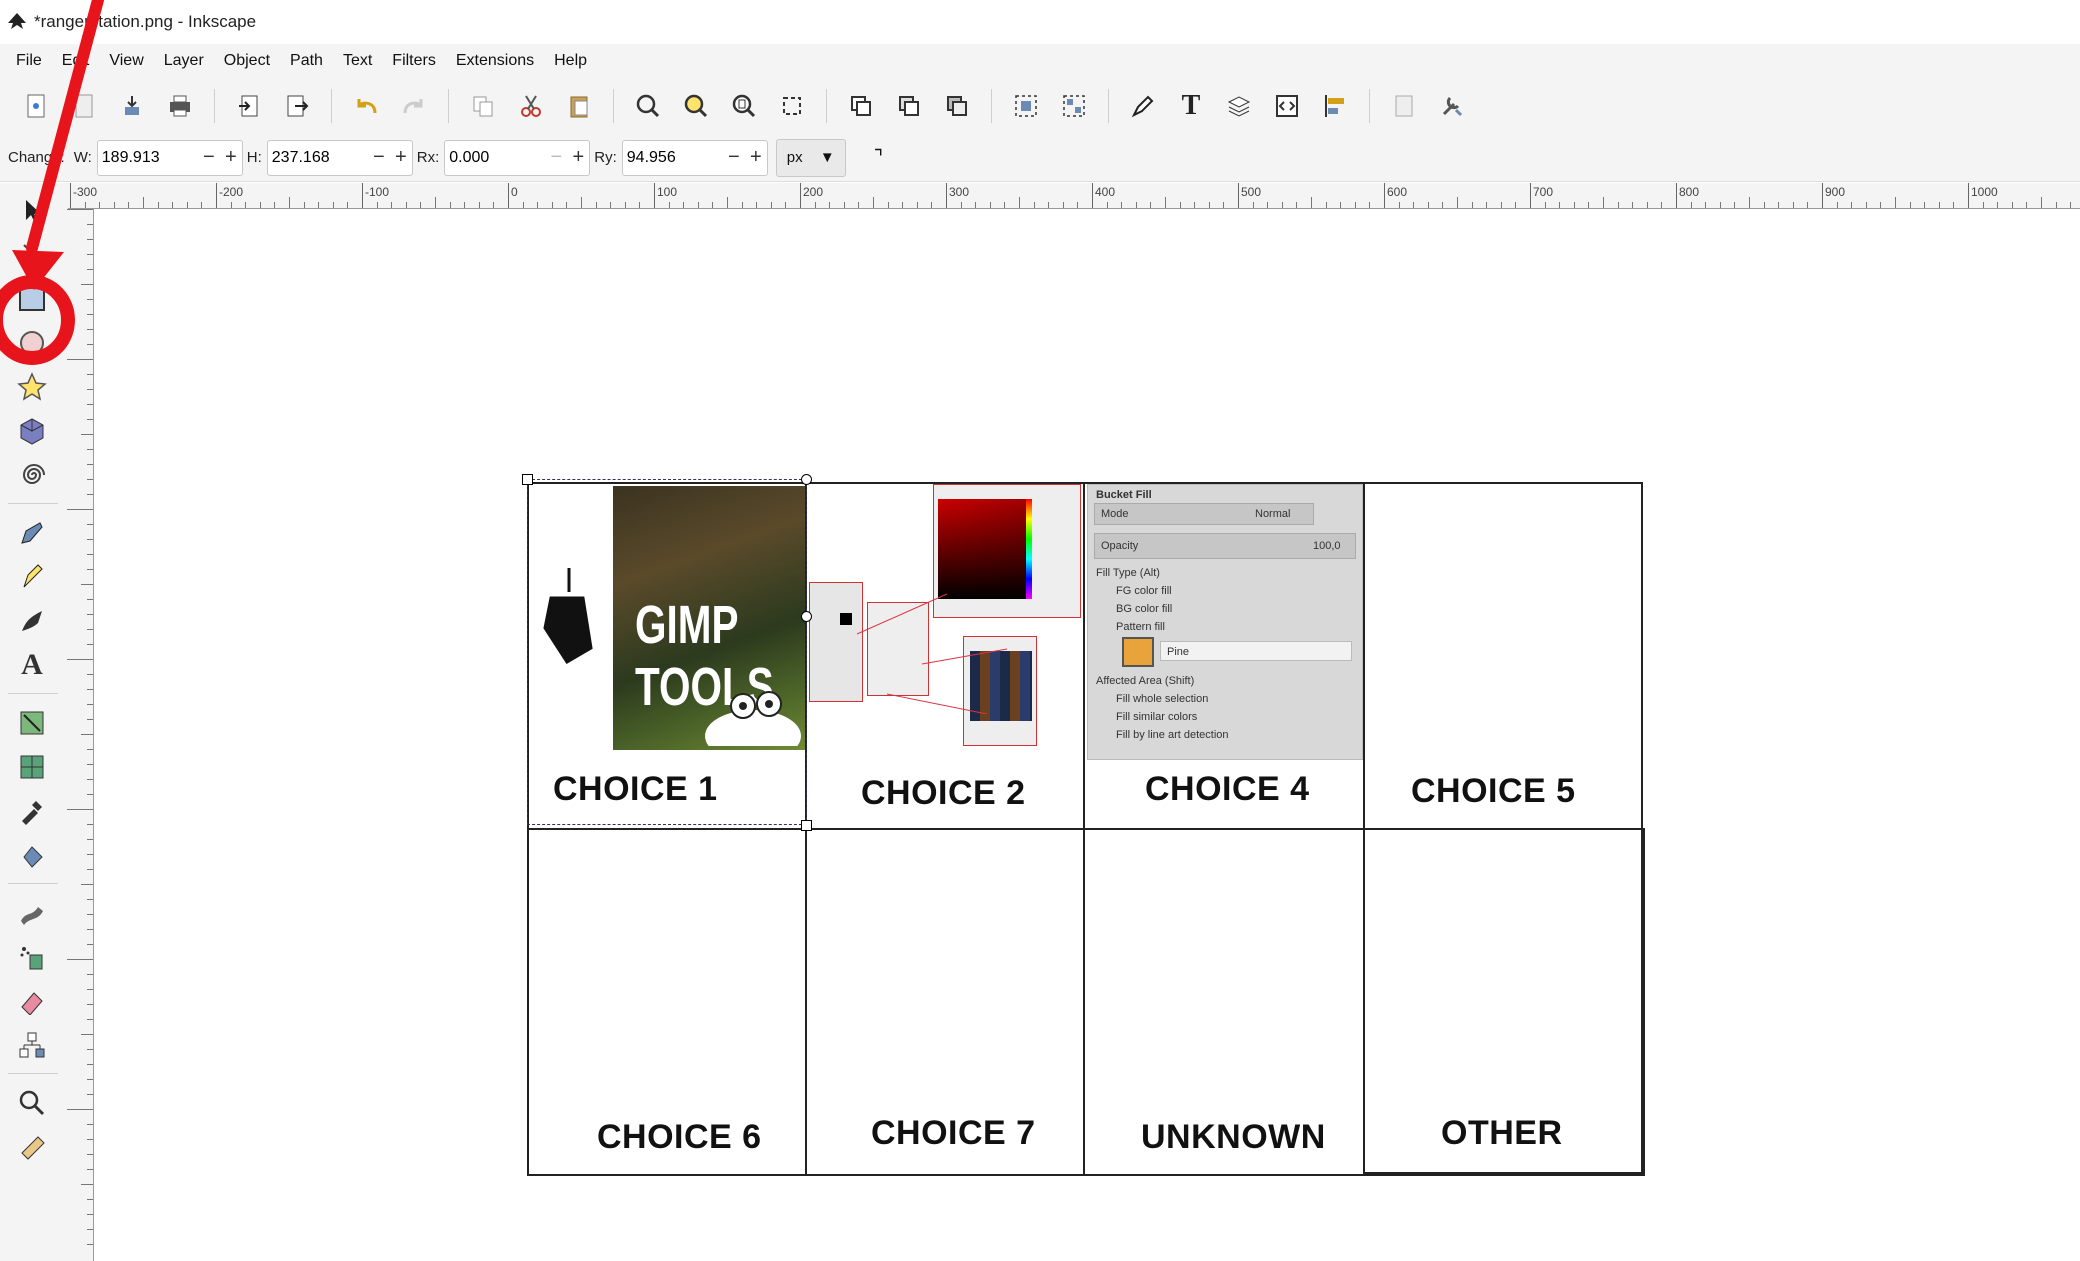 The height and width of the screenshot is (1261, 2080). What do you see at coordinates (861, 106) in the screenshot?
I see `duplicate-icon` at bounding box center [861, 106].